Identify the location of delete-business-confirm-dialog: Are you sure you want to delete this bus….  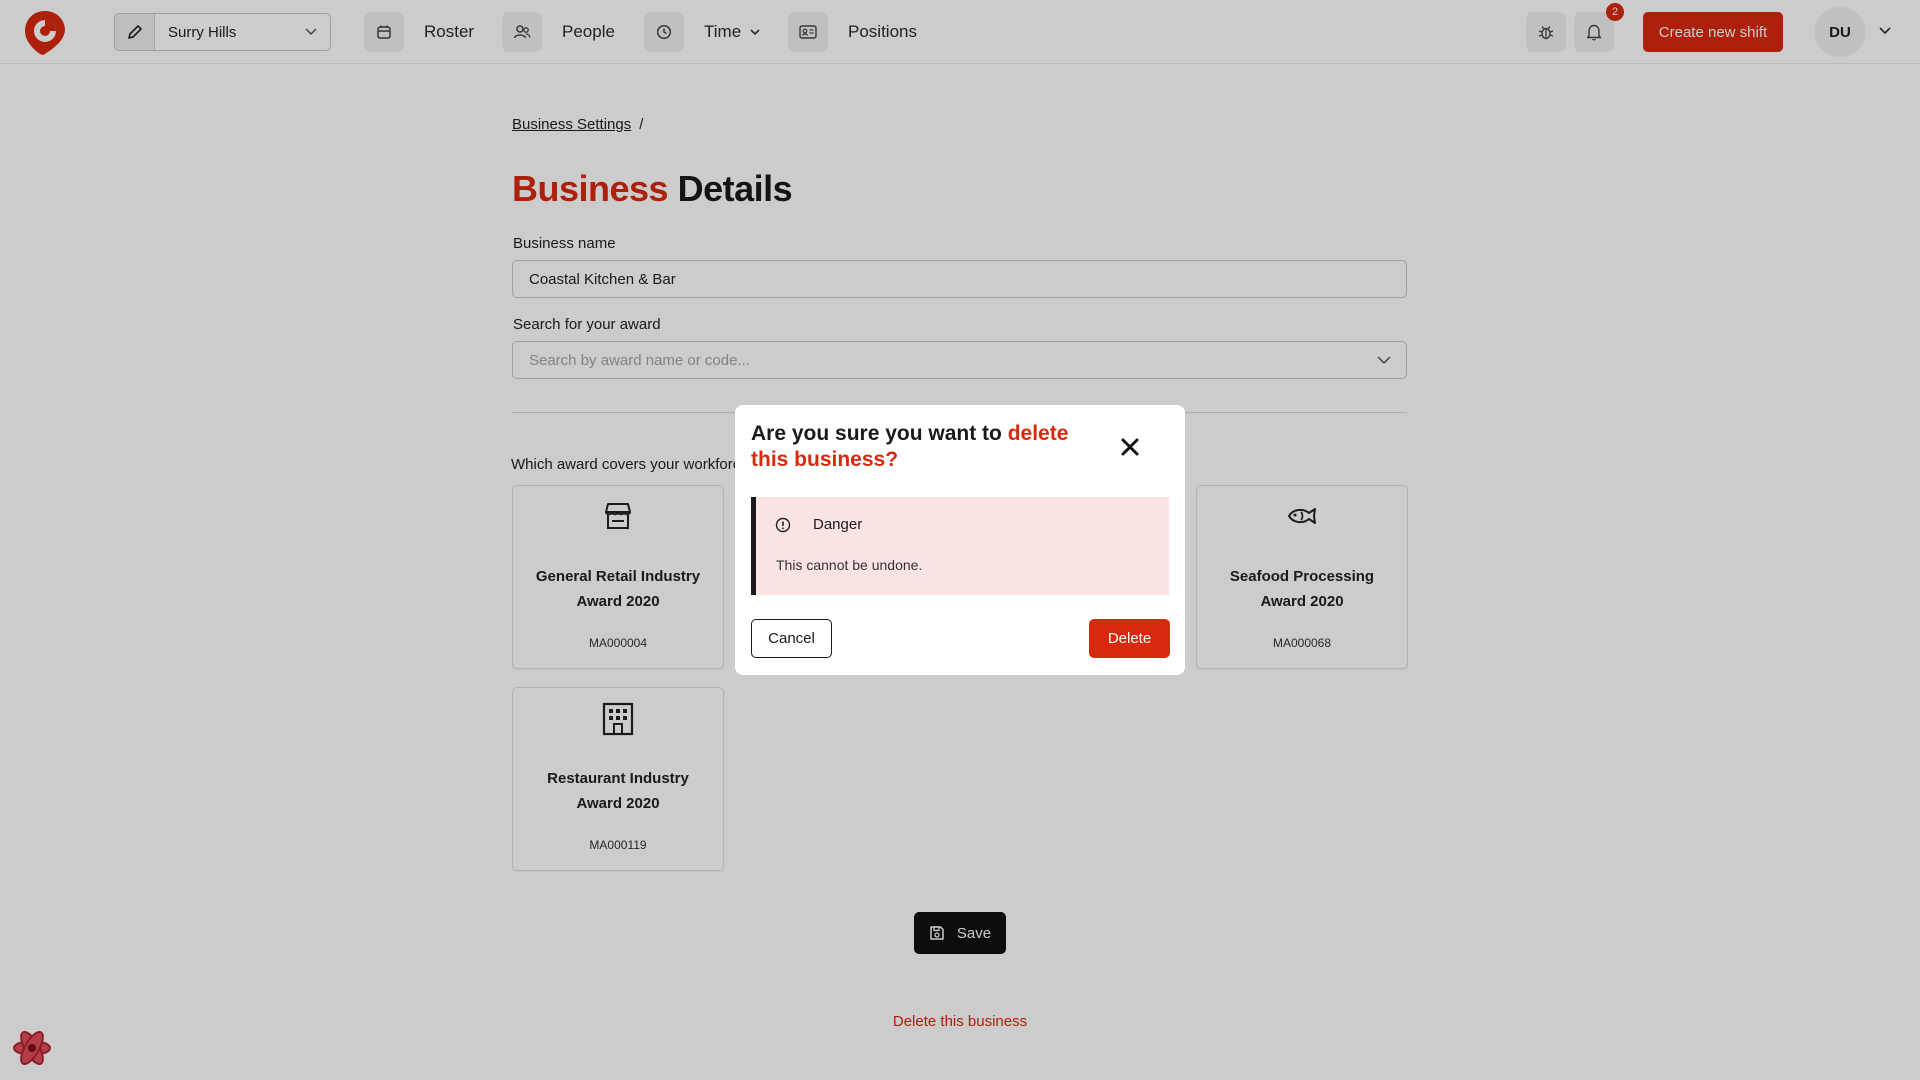
(960, 540).